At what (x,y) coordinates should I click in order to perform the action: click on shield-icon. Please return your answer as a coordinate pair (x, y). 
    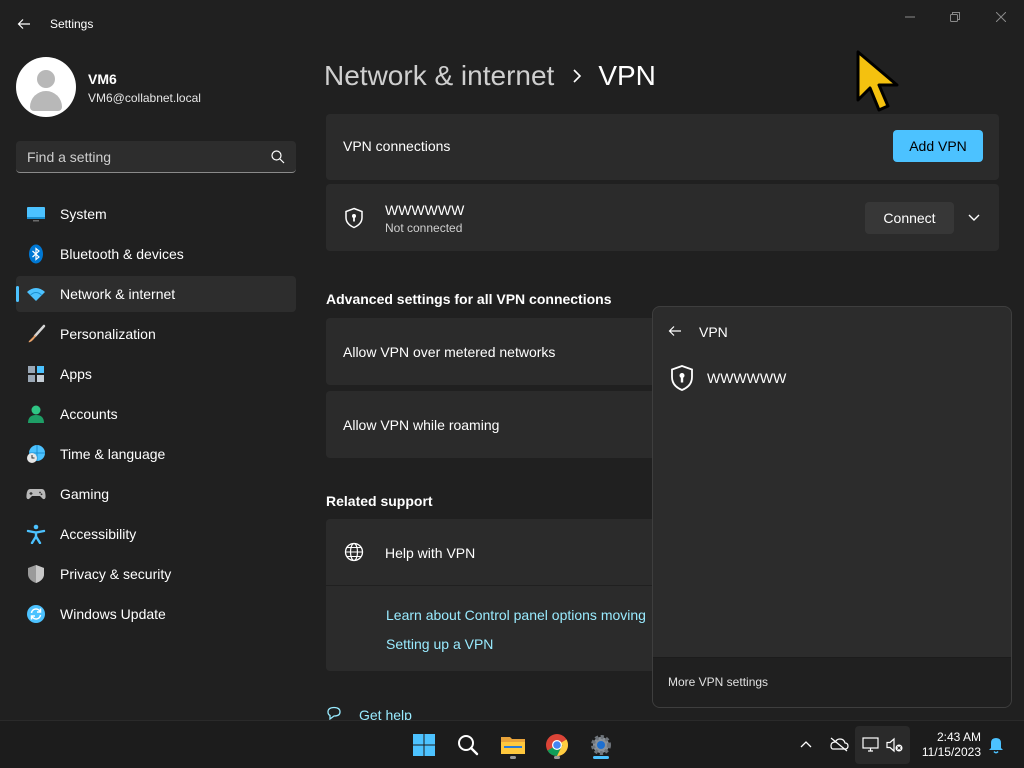
    Looking at the image, I should click on (36, 574).